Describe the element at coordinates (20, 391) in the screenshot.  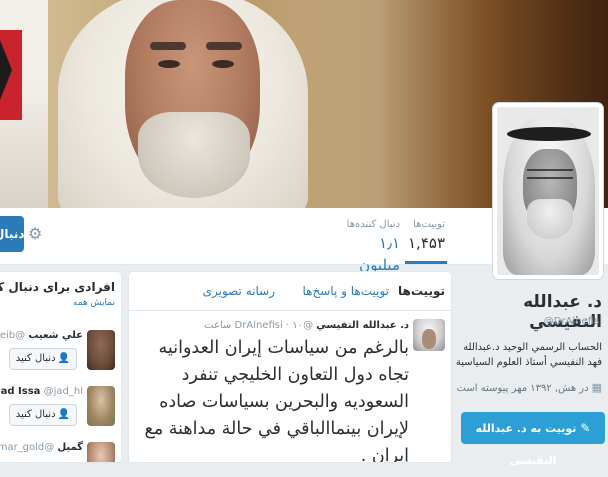
I see `suggestion-name: Jad Issa` at that location.